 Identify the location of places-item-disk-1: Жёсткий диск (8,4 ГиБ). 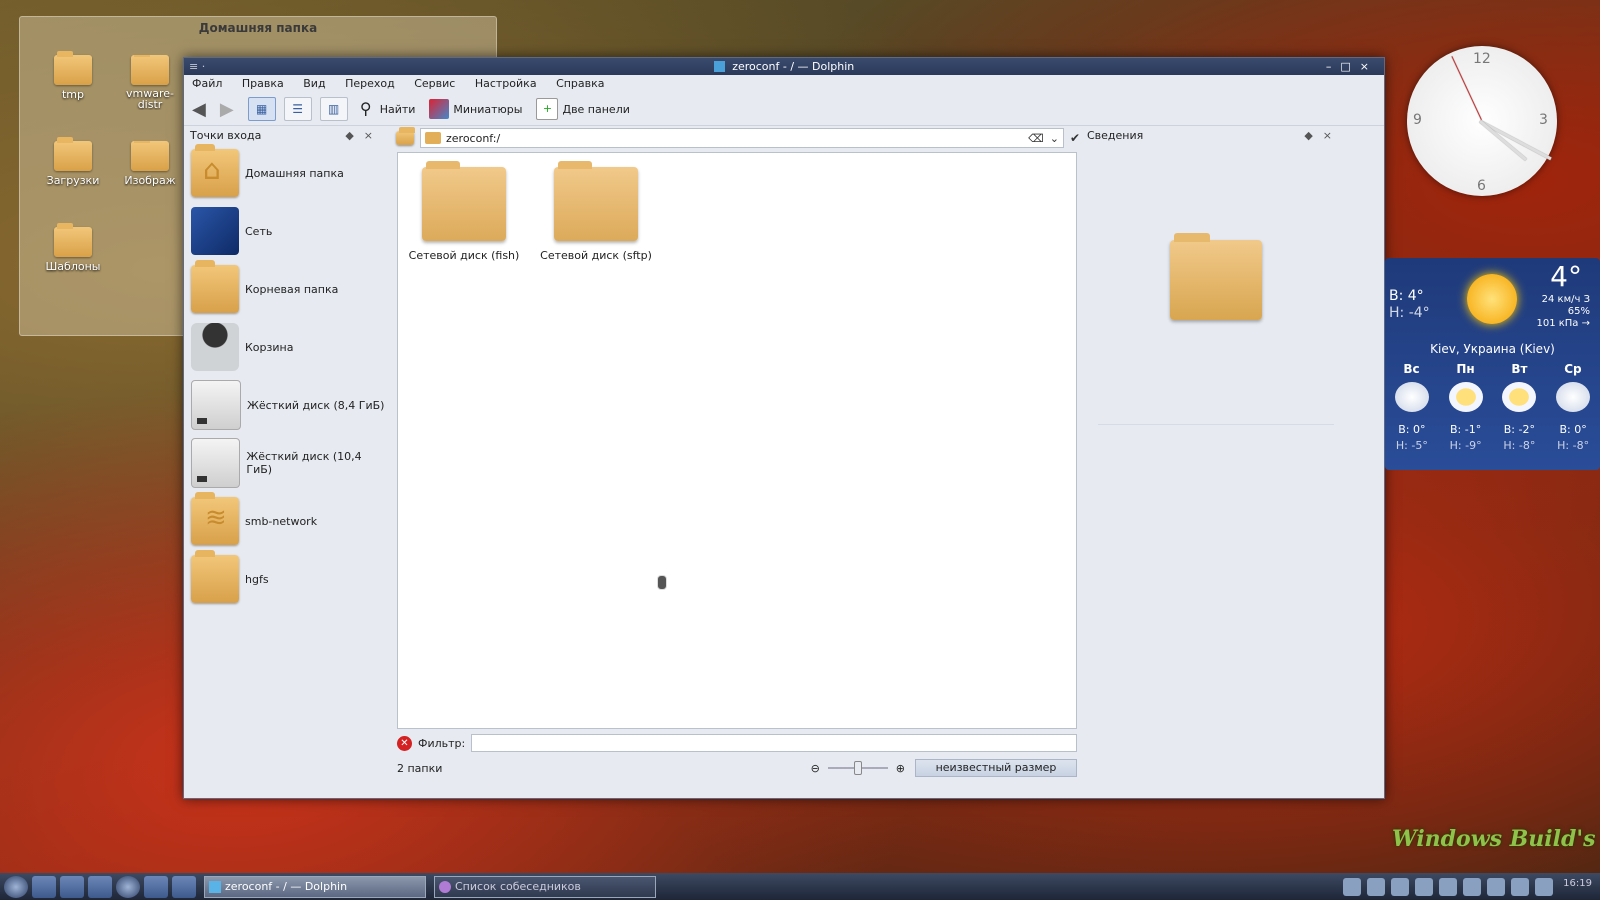
(288, 405).